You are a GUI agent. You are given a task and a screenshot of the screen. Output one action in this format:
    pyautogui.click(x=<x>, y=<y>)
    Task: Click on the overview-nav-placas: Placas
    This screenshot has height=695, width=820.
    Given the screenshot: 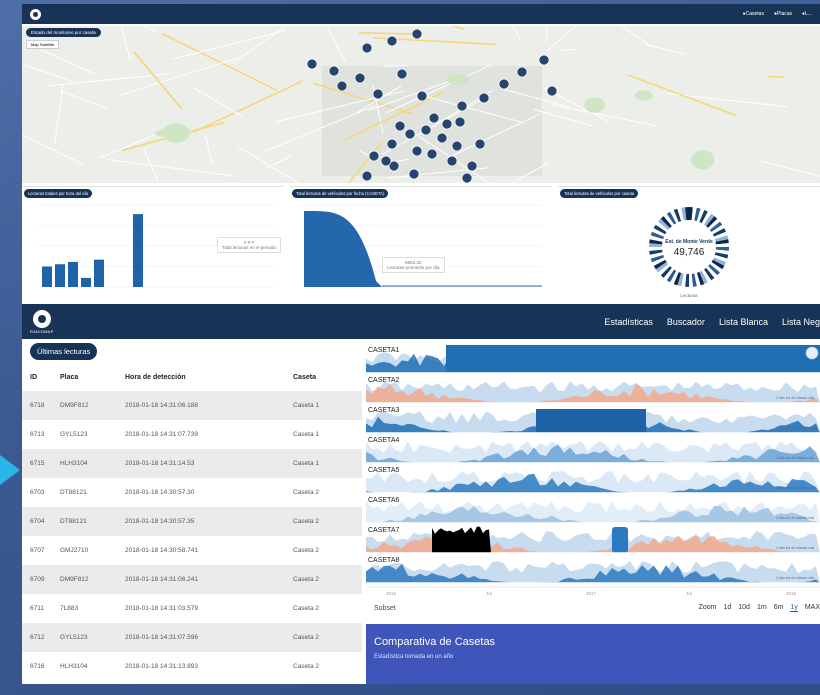 What is the action you would take?
    pyautogui.click(x=783, y=14)
    